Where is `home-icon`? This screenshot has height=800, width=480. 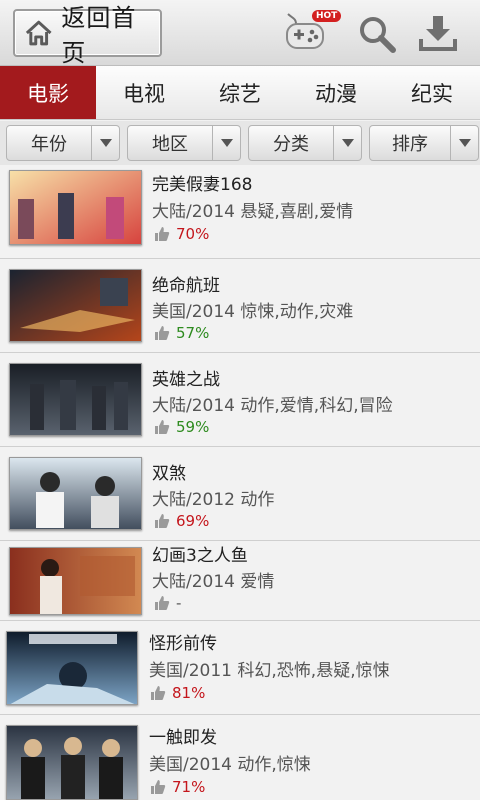
home-icon is located at coordinates (38, 33).